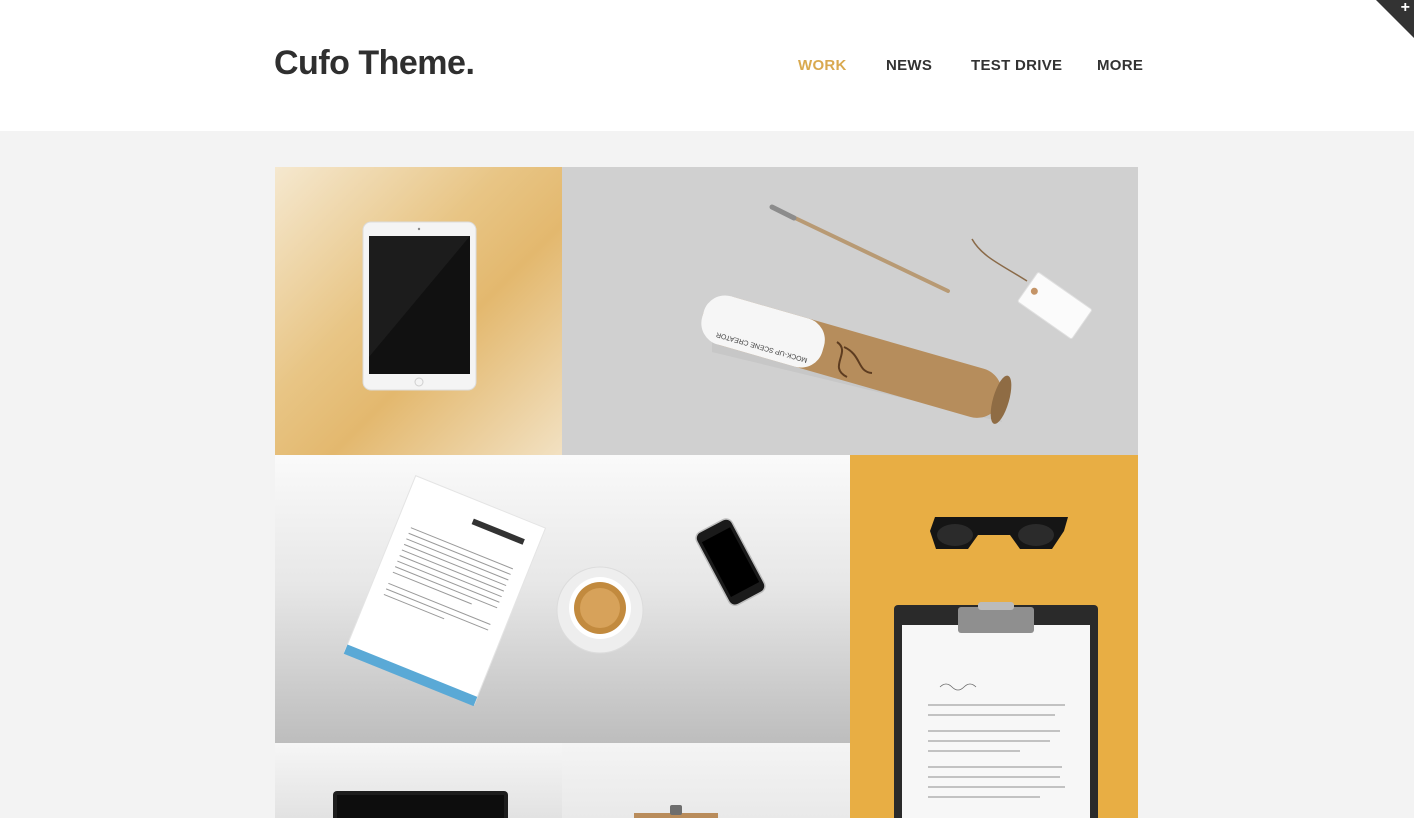 The width and height of the screenshot is (1414, 818). What do you see at coordinates (419, 306) in the screenshot?
I see `tablet-mockup-image` at bounding box center [419, 306].